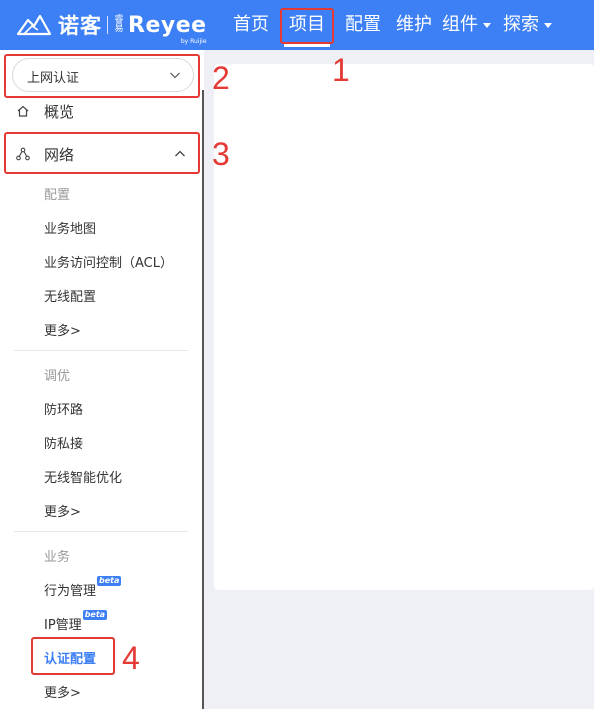  Describe the element at coordinates (119, 24) in the screenshot. I see `brand-sub: 睿易` at that location.